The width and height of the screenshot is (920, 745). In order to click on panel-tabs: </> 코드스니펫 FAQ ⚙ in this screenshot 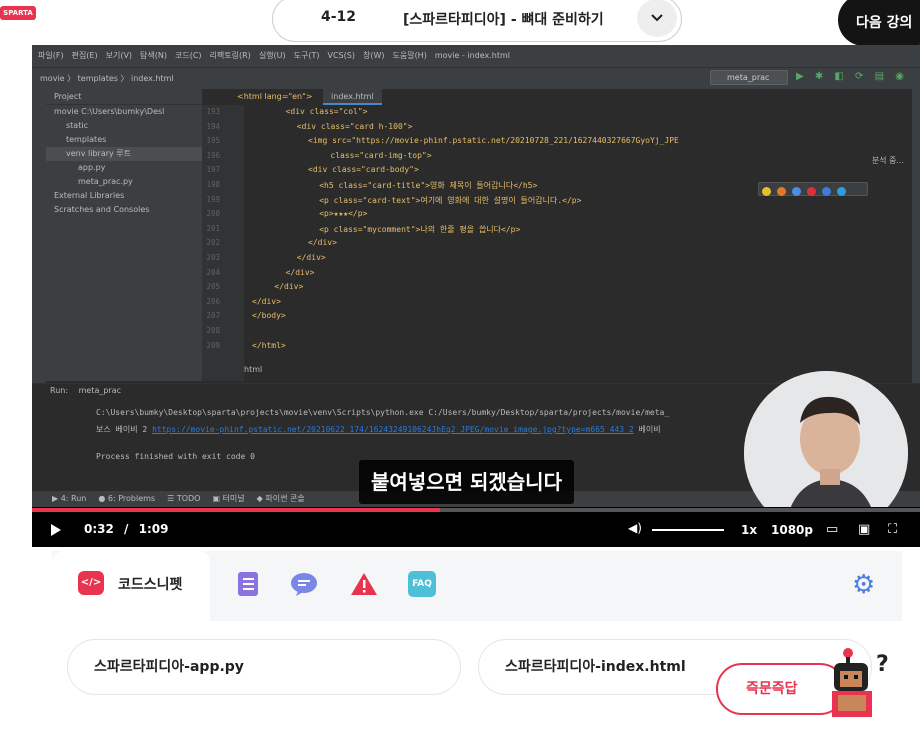, I will do `click(477, 586)`.